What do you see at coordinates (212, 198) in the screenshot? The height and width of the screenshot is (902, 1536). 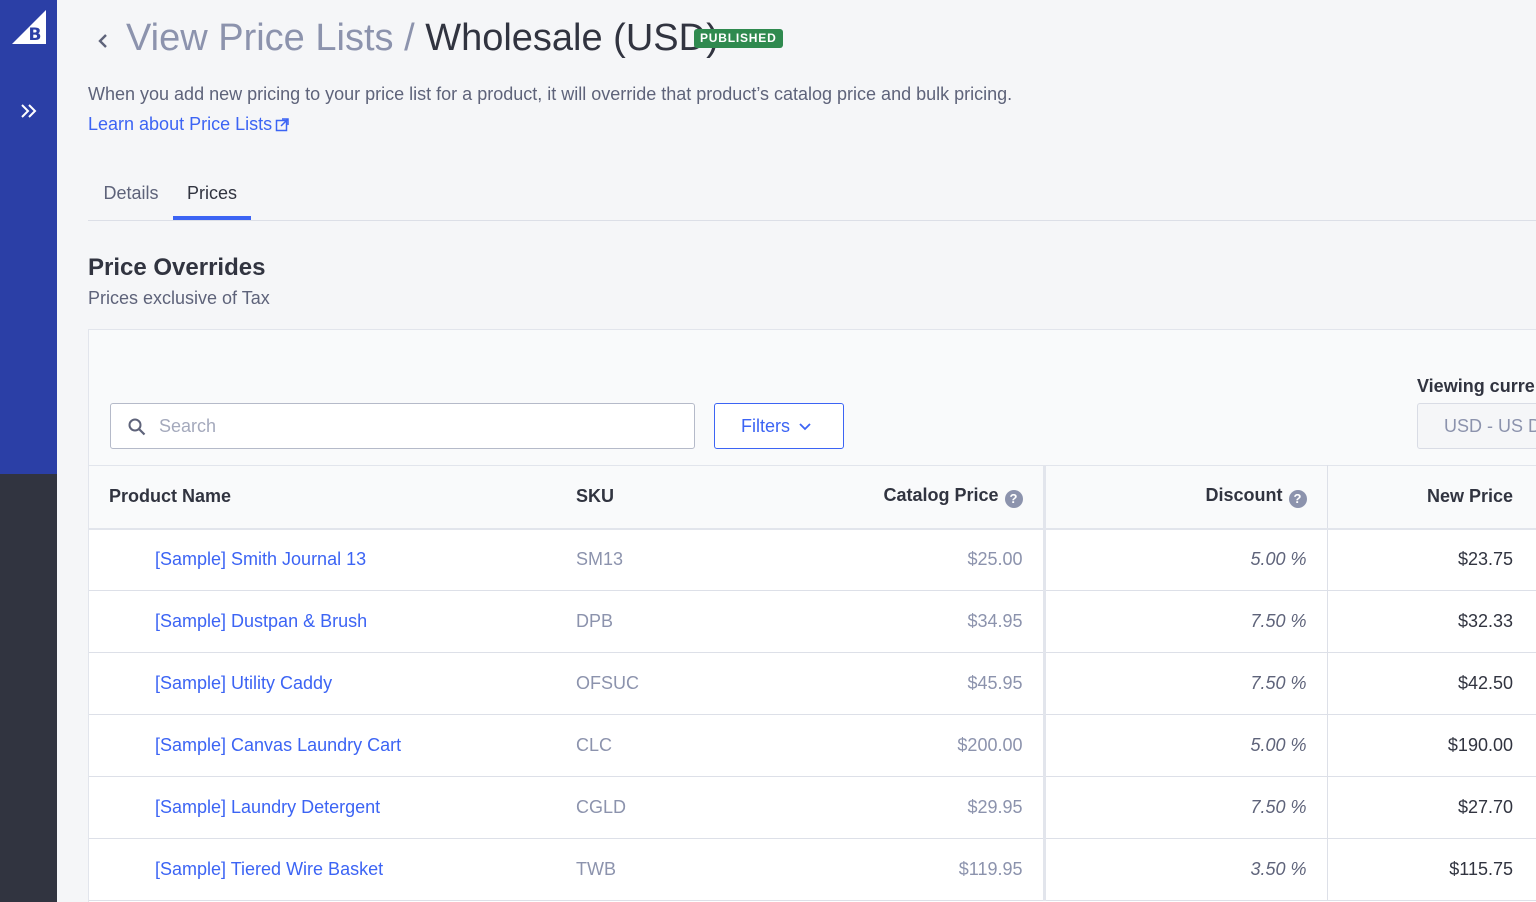 I see `tab-prices: Prices` at bounding box center [212, 198].